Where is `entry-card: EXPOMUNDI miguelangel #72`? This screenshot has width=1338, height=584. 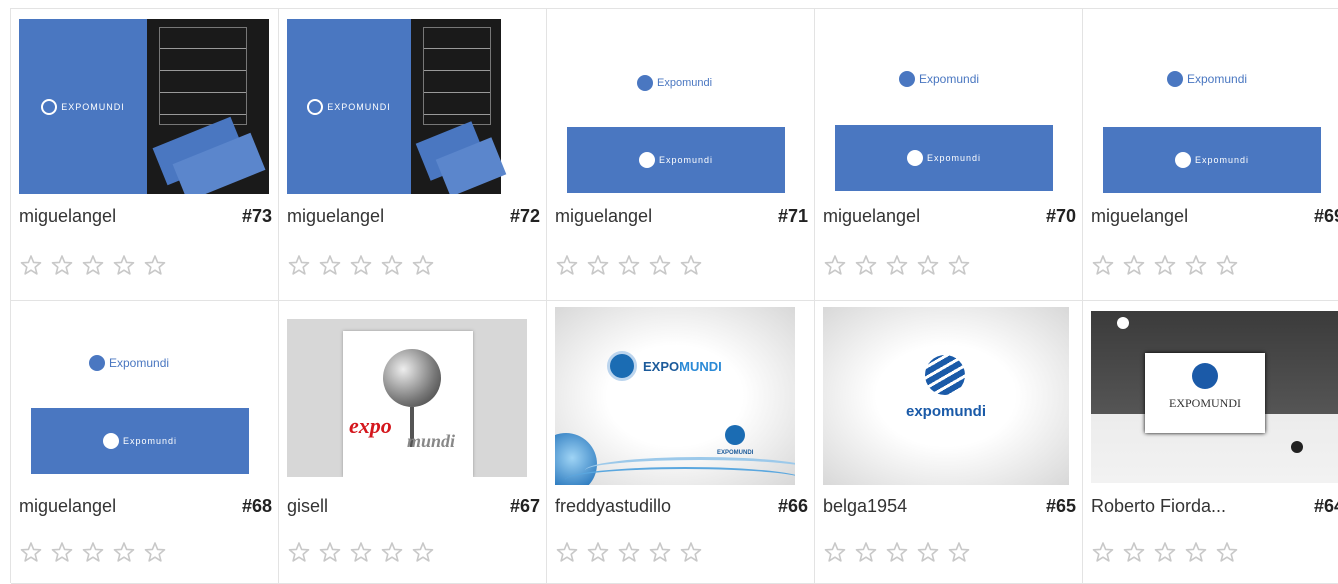
entry-card: EXPOMUNDI miguelangel #72 is located at coordinates (413, 155).